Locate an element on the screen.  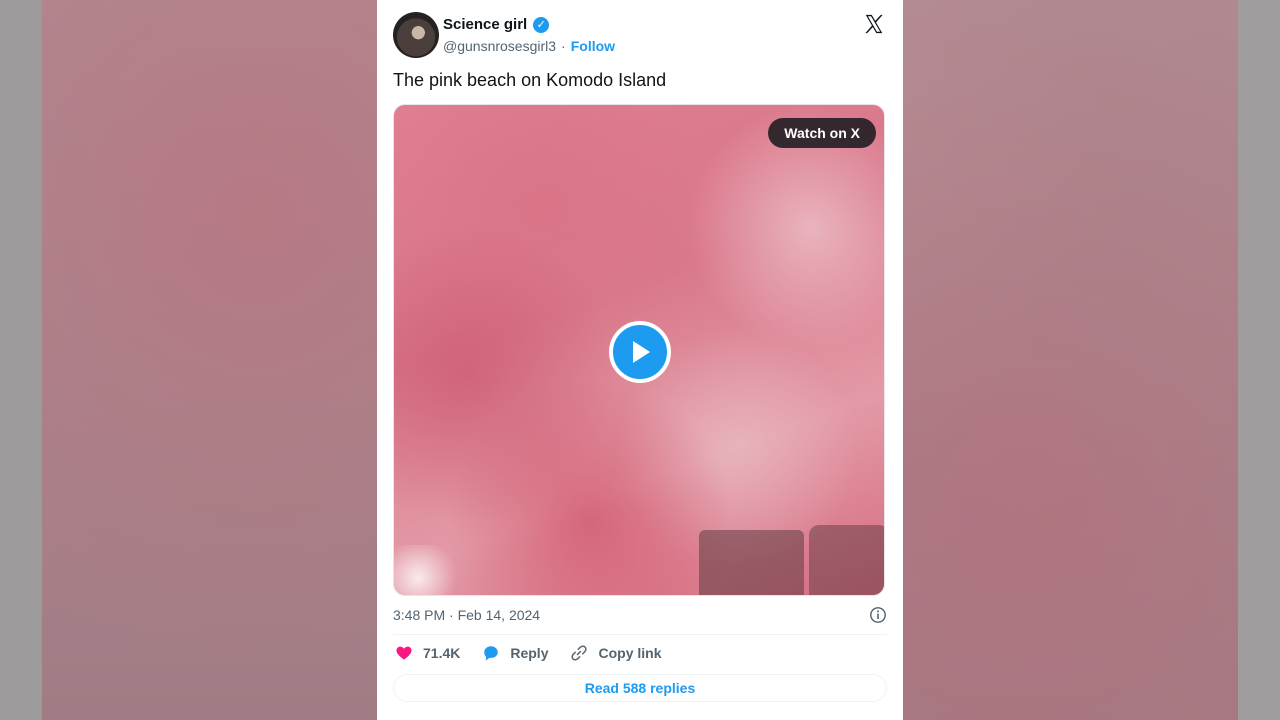
link-icon is located at coordinates (579, 653).